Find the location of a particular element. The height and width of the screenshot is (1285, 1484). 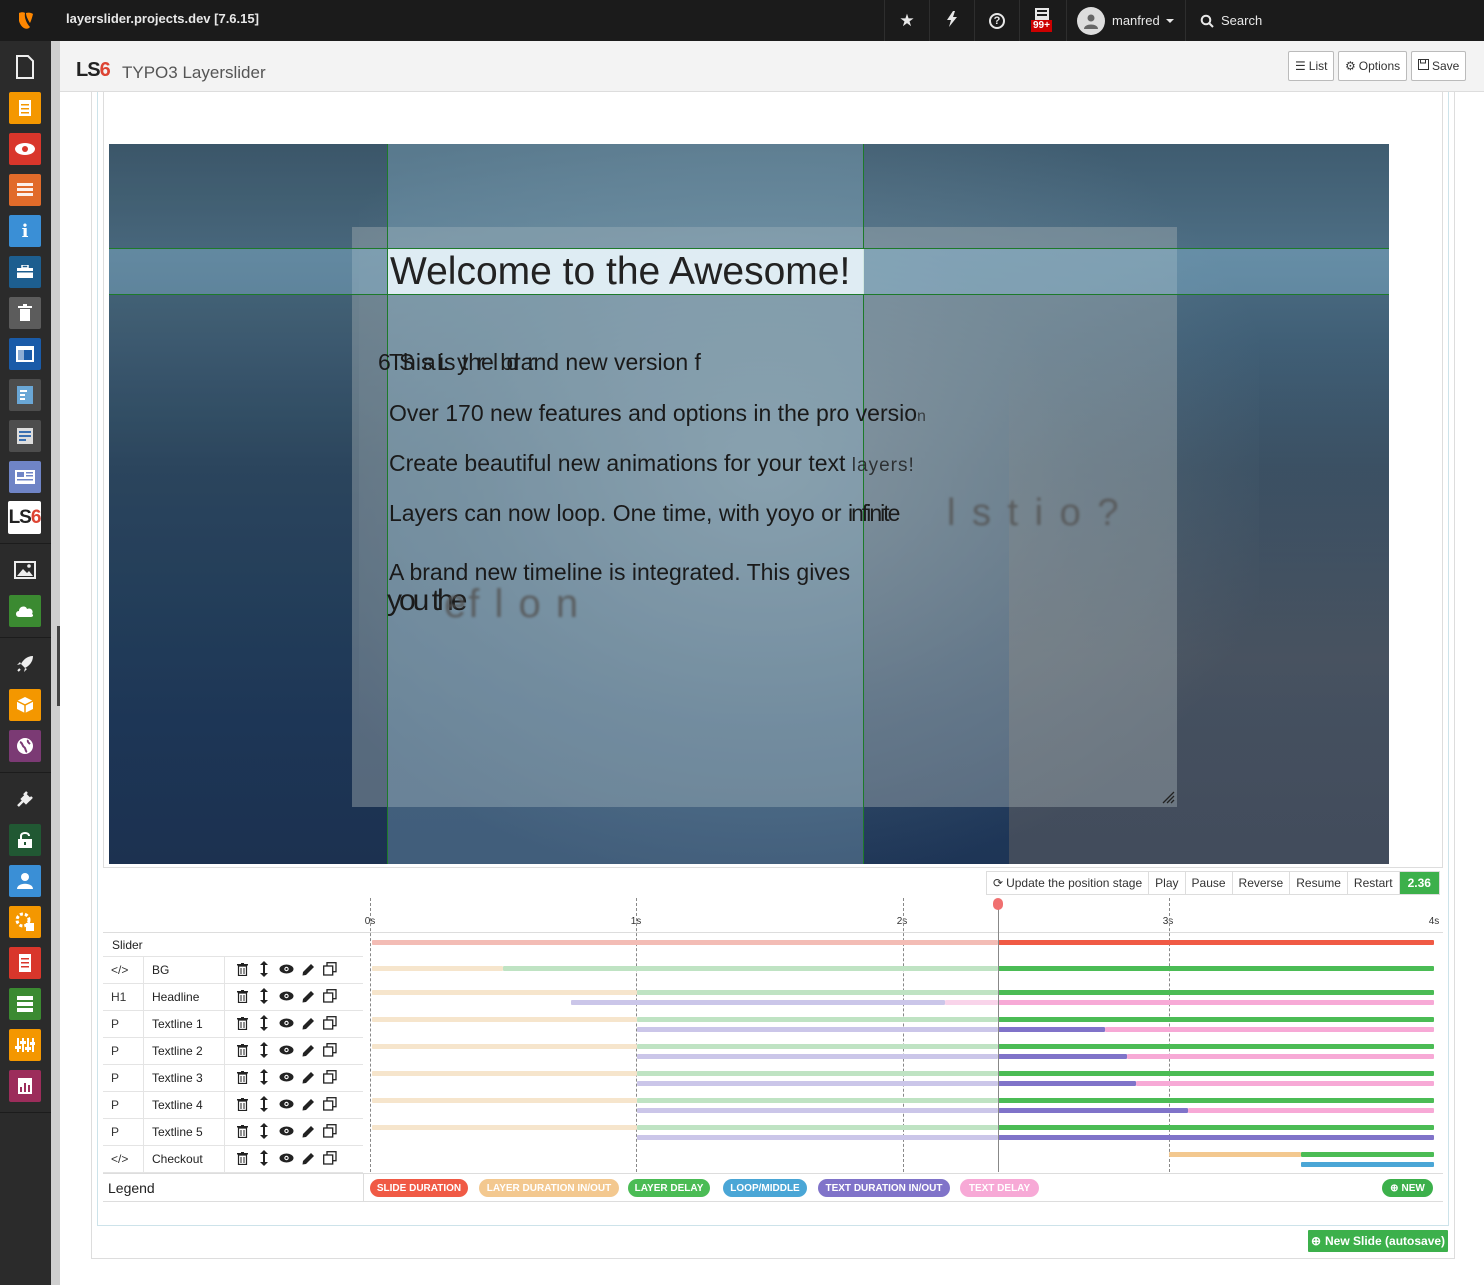

help-button: ? is located at coordinates (996, 20).